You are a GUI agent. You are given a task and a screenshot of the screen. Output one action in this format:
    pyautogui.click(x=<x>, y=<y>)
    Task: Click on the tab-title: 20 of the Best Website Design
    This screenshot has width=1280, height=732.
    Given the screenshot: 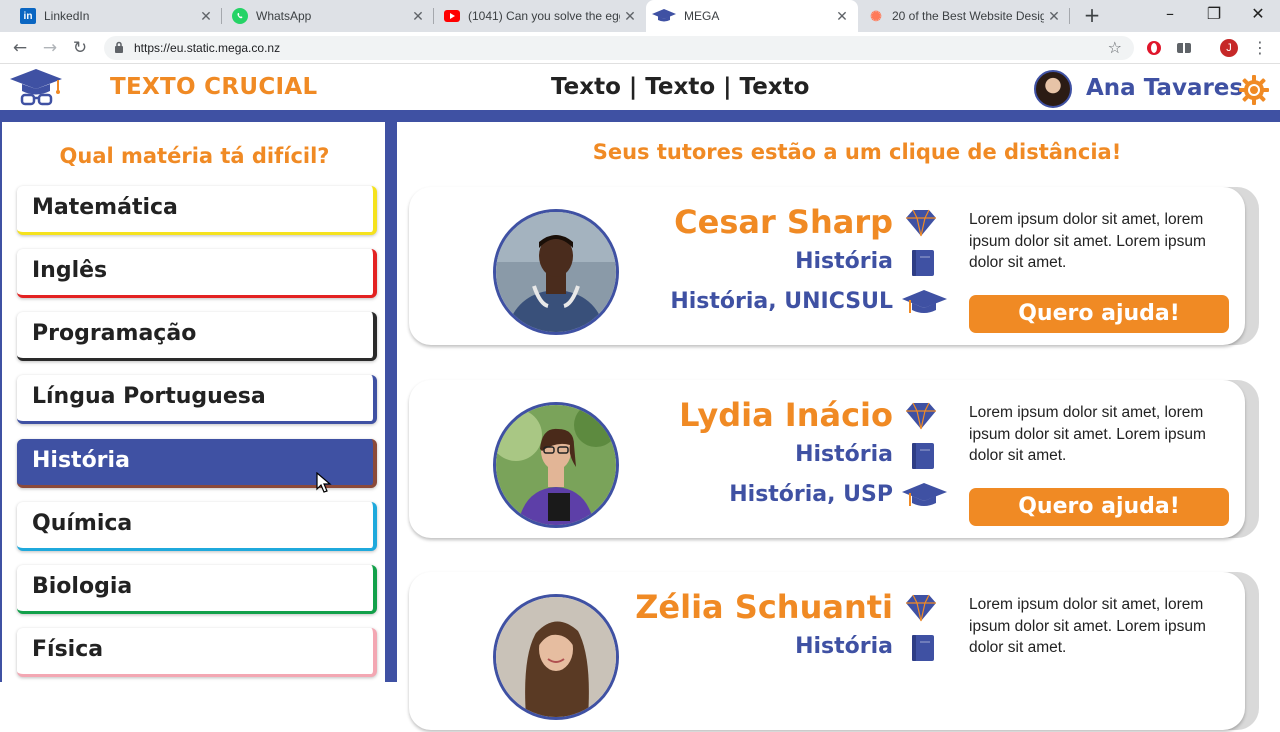 What is the action you would take?
    pyautogui.click(x=968, y=16)
    